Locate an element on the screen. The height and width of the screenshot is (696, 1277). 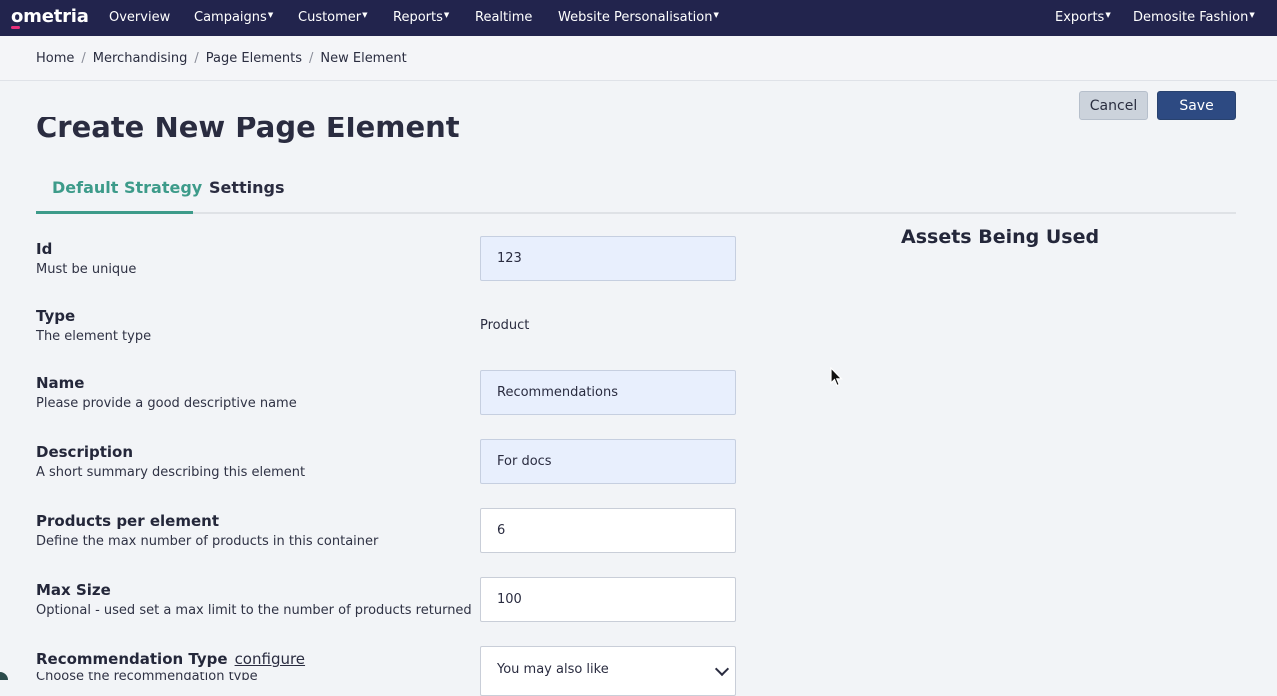
breadcrumb-home: Home is located at coordinates (55, 58).